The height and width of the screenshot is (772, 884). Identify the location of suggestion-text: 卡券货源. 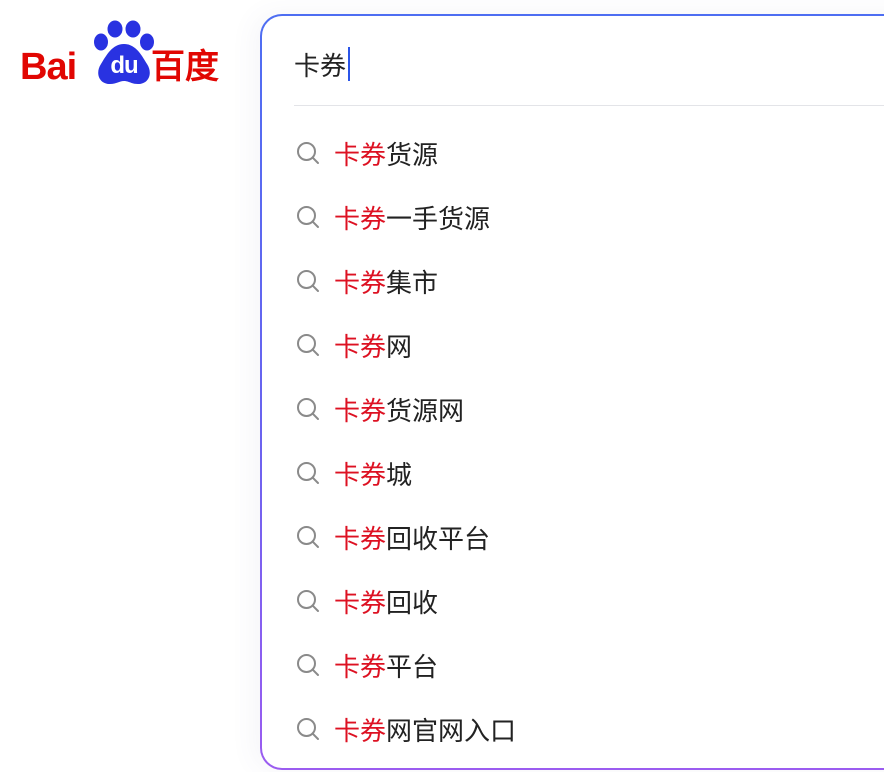
(386, 153).